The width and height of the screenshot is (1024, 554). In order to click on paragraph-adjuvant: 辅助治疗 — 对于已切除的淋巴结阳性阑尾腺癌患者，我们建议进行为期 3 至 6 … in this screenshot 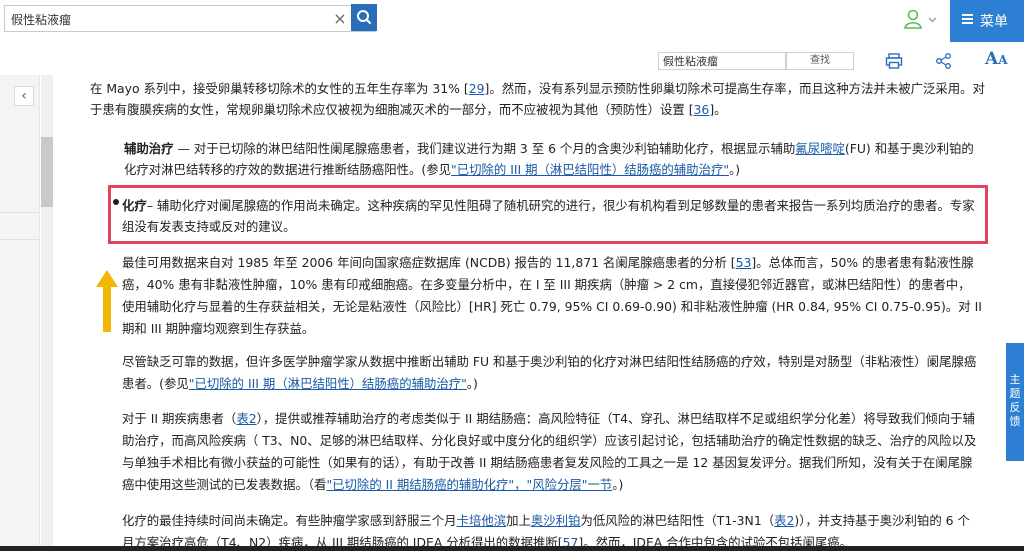, I will do `click(554, 159)`.